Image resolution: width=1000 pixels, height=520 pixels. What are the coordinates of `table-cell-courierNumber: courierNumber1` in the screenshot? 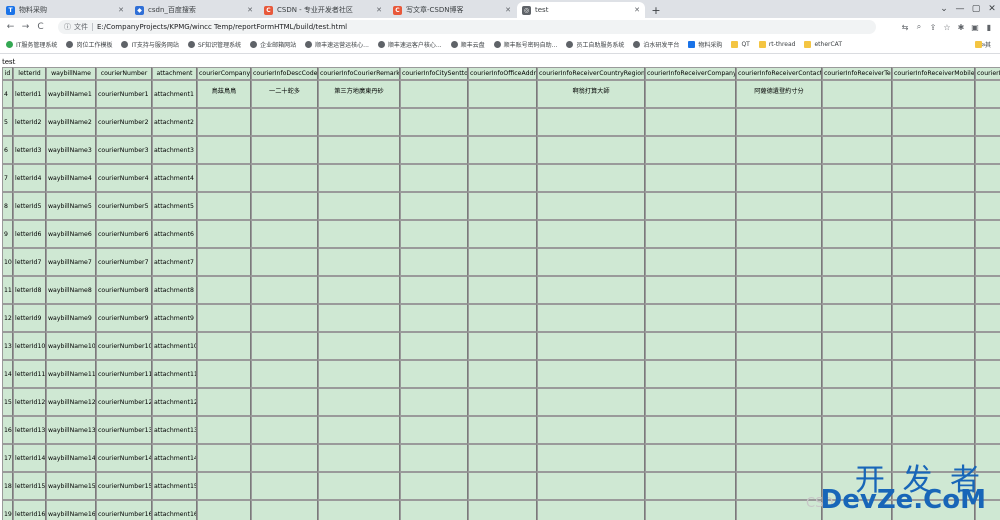 It's located at (124, 94).